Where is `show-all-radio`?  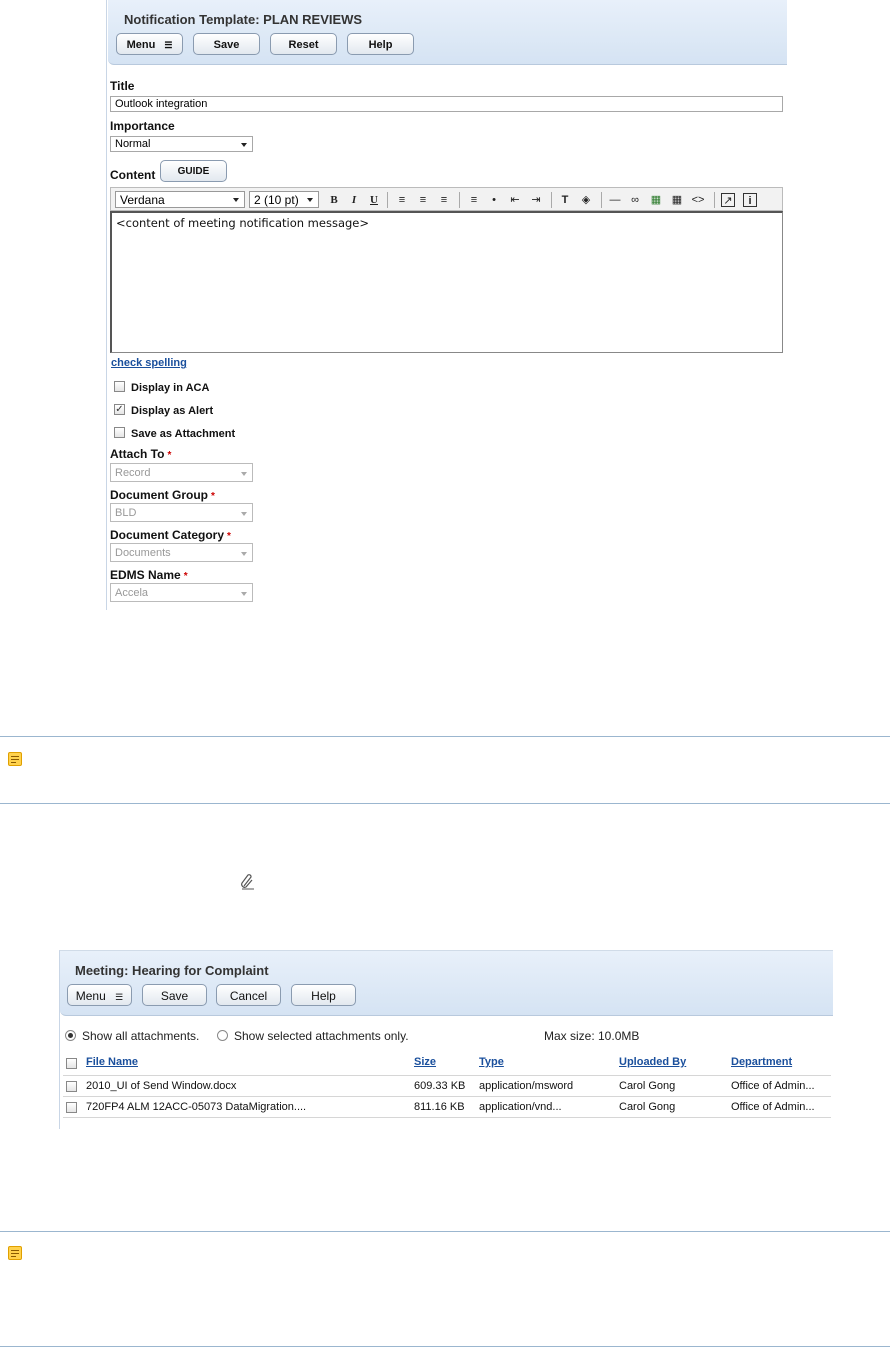
show-all-radio is located at coordinates (70, 1035).